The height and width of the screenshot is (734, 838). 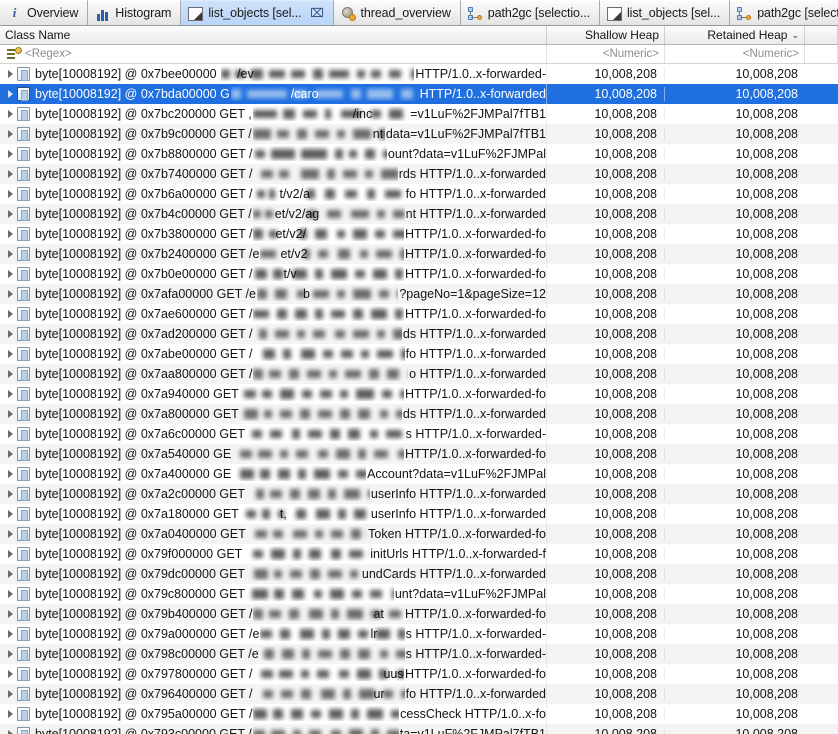 I want to click on column-header-gutter, so click(x=821, y=35).